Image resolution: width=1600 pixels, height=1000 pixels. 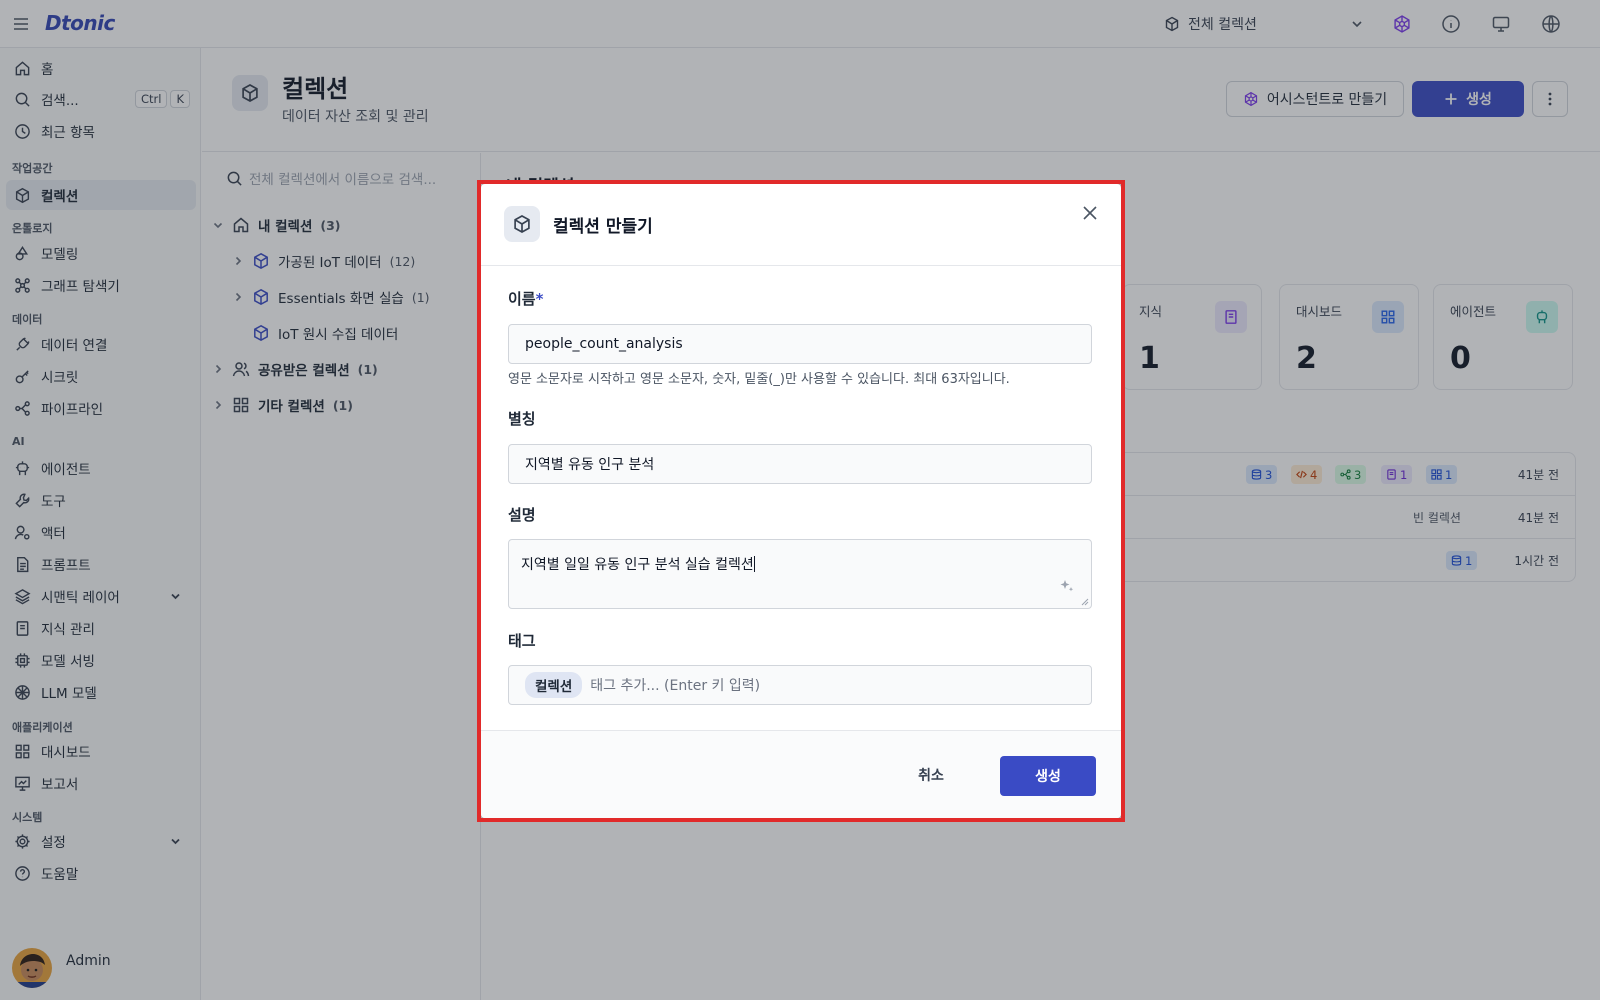 What do you see at coordinates (554, 685) in the screenshot?
I see `tag-chip: 컬렉션` at bounding box center [554, 685].